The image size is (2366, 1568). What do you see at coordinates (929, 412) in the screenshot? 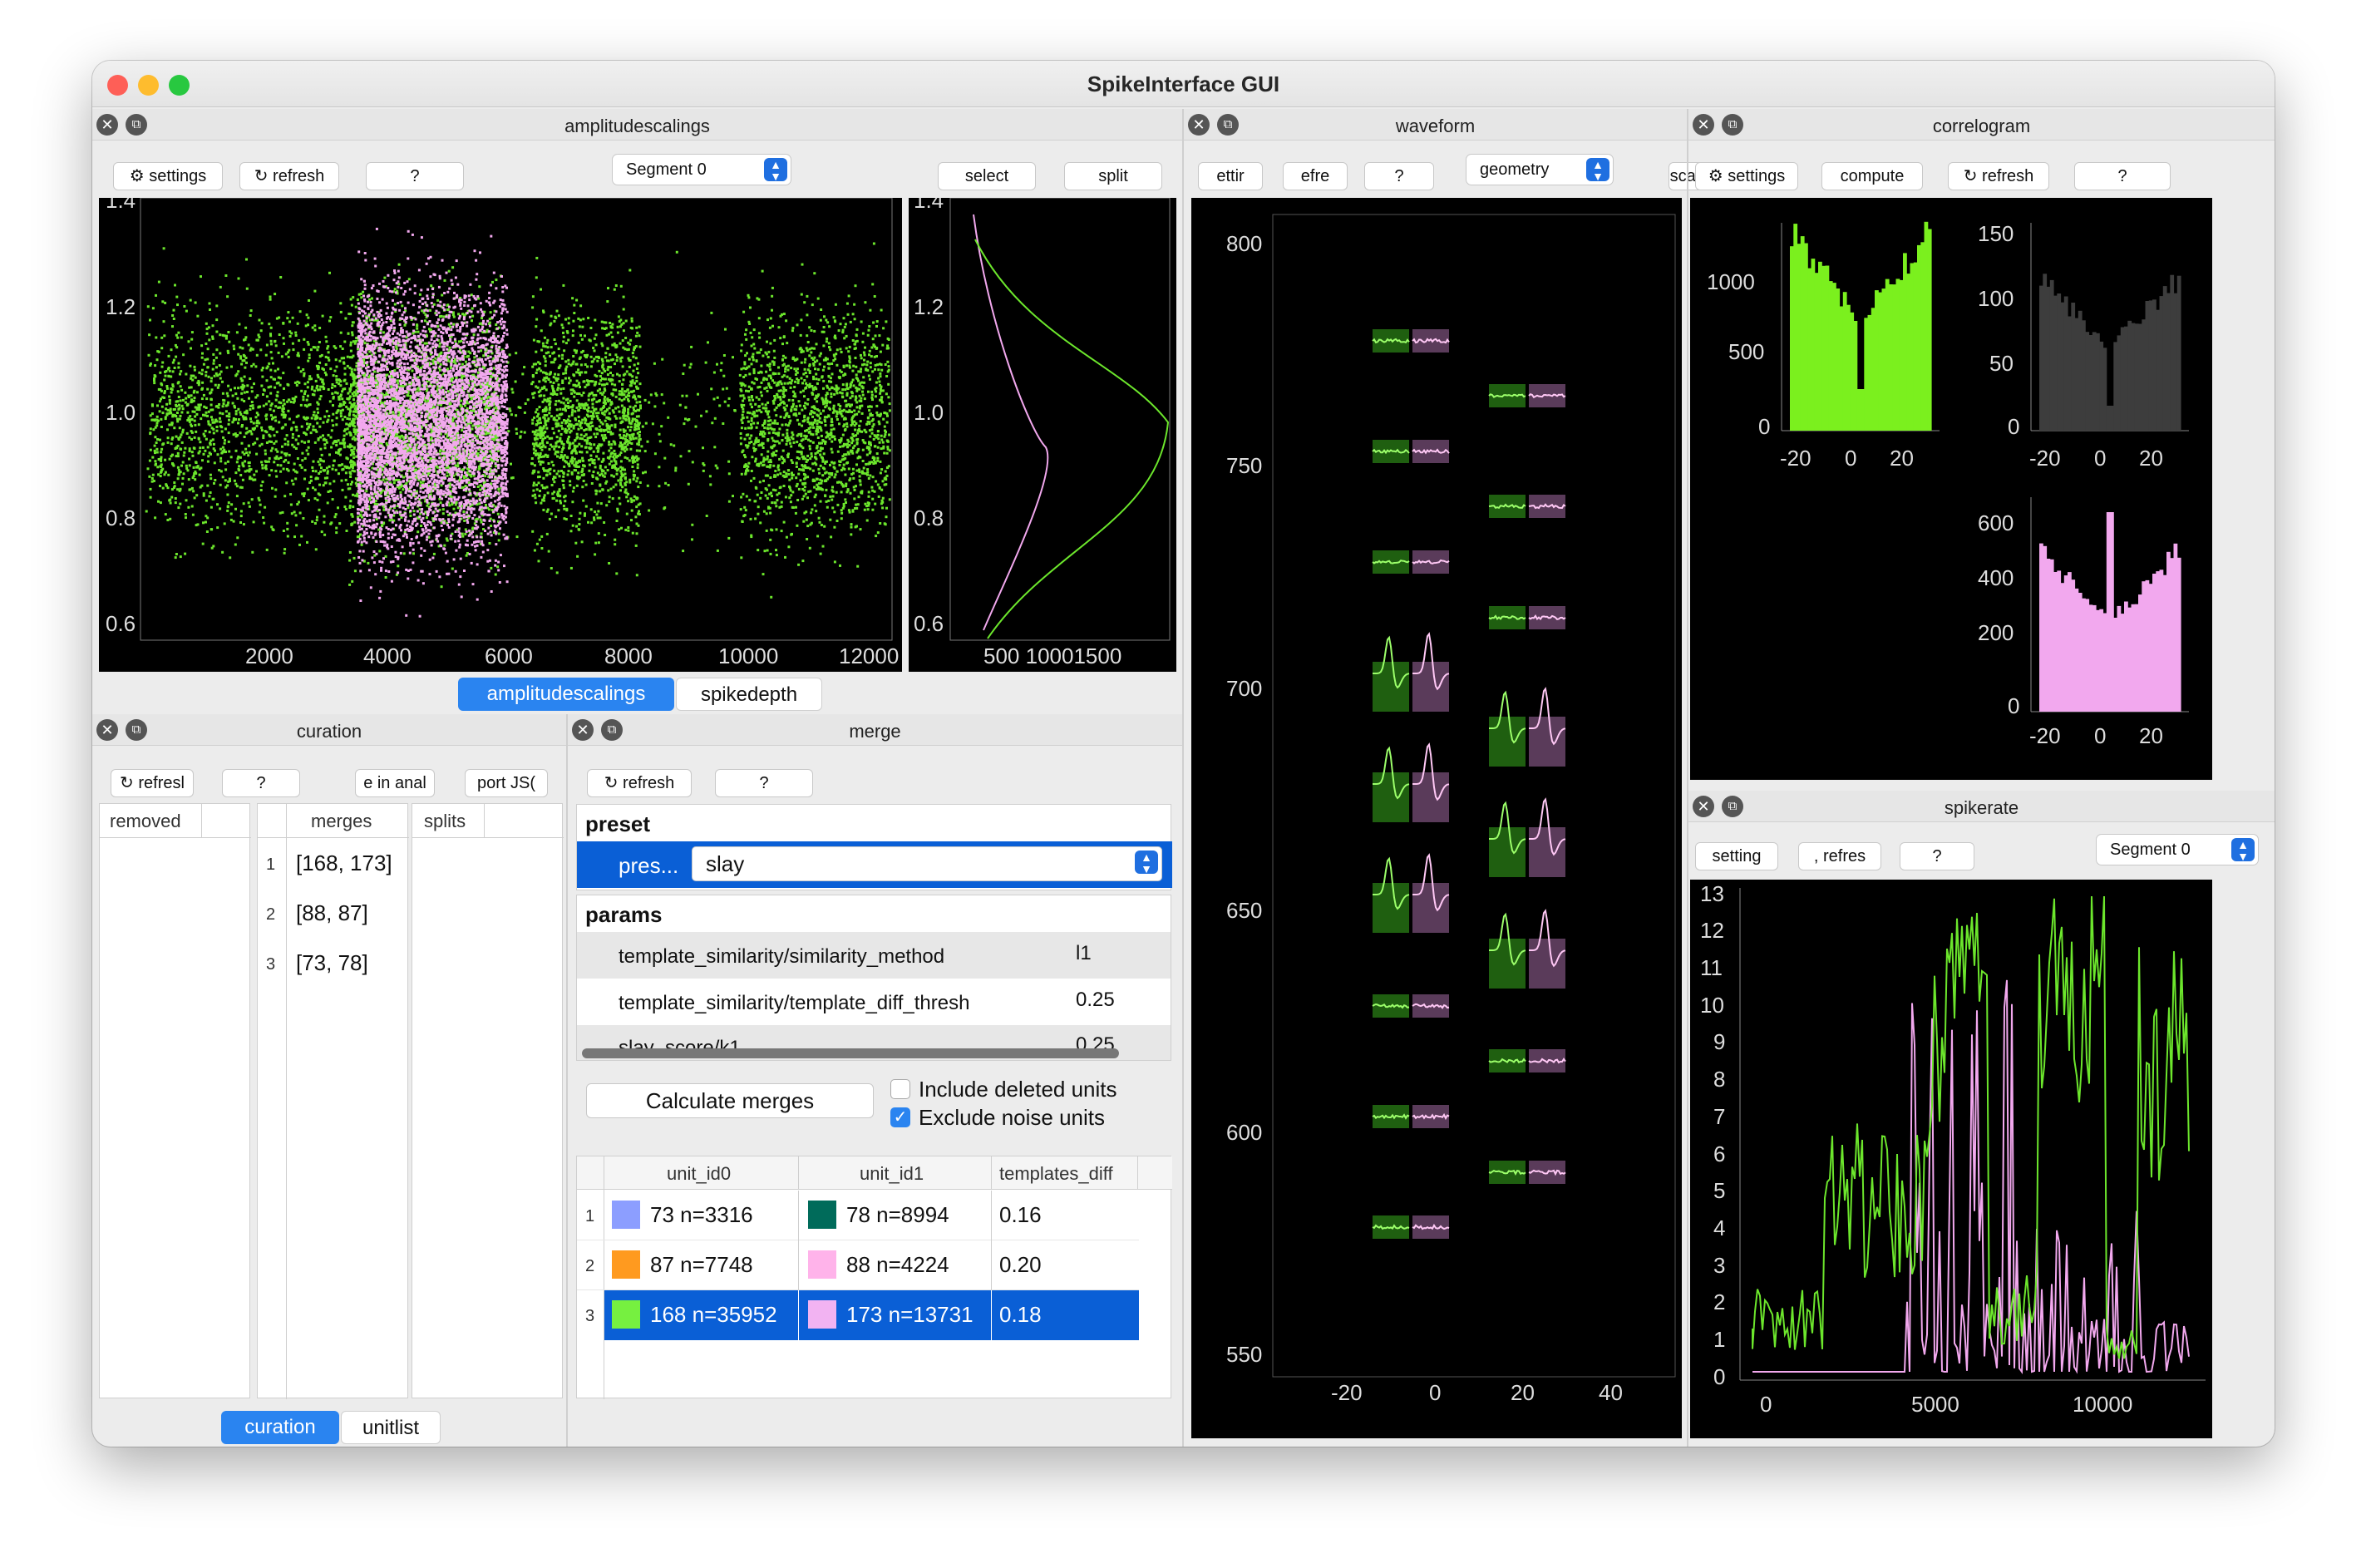
I see `y-tick: 1.0` at bounding box center [929, 412].